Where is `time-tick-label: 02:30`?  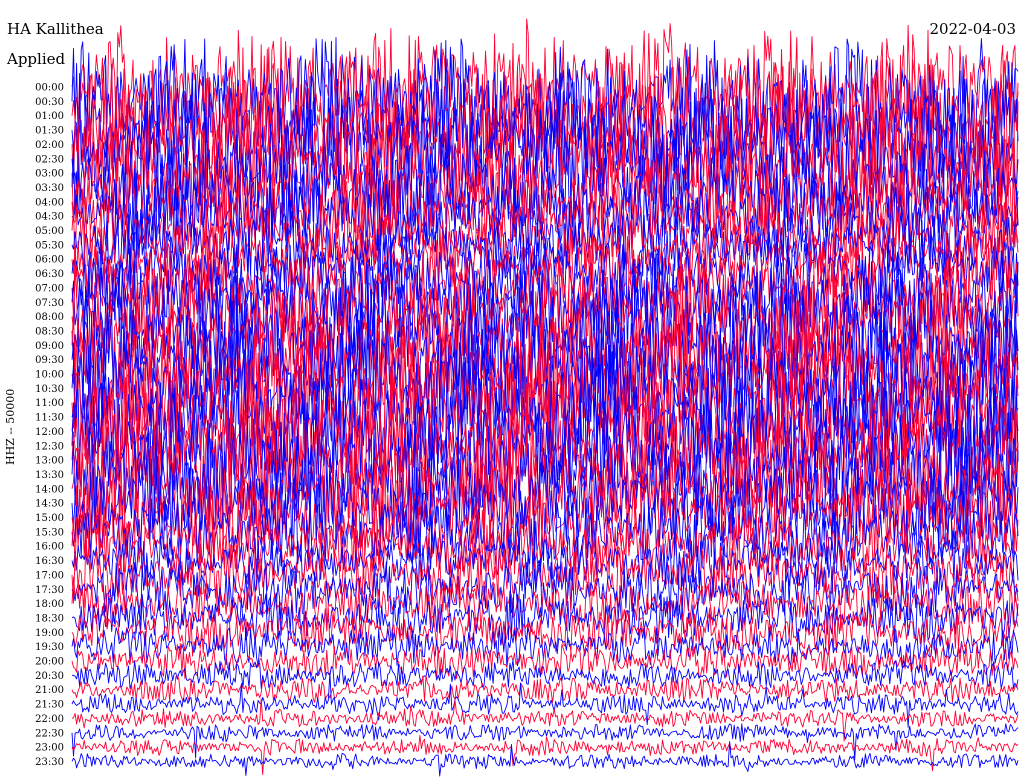 time-tick-label: 02:30 is located at coordinates (49, 159).